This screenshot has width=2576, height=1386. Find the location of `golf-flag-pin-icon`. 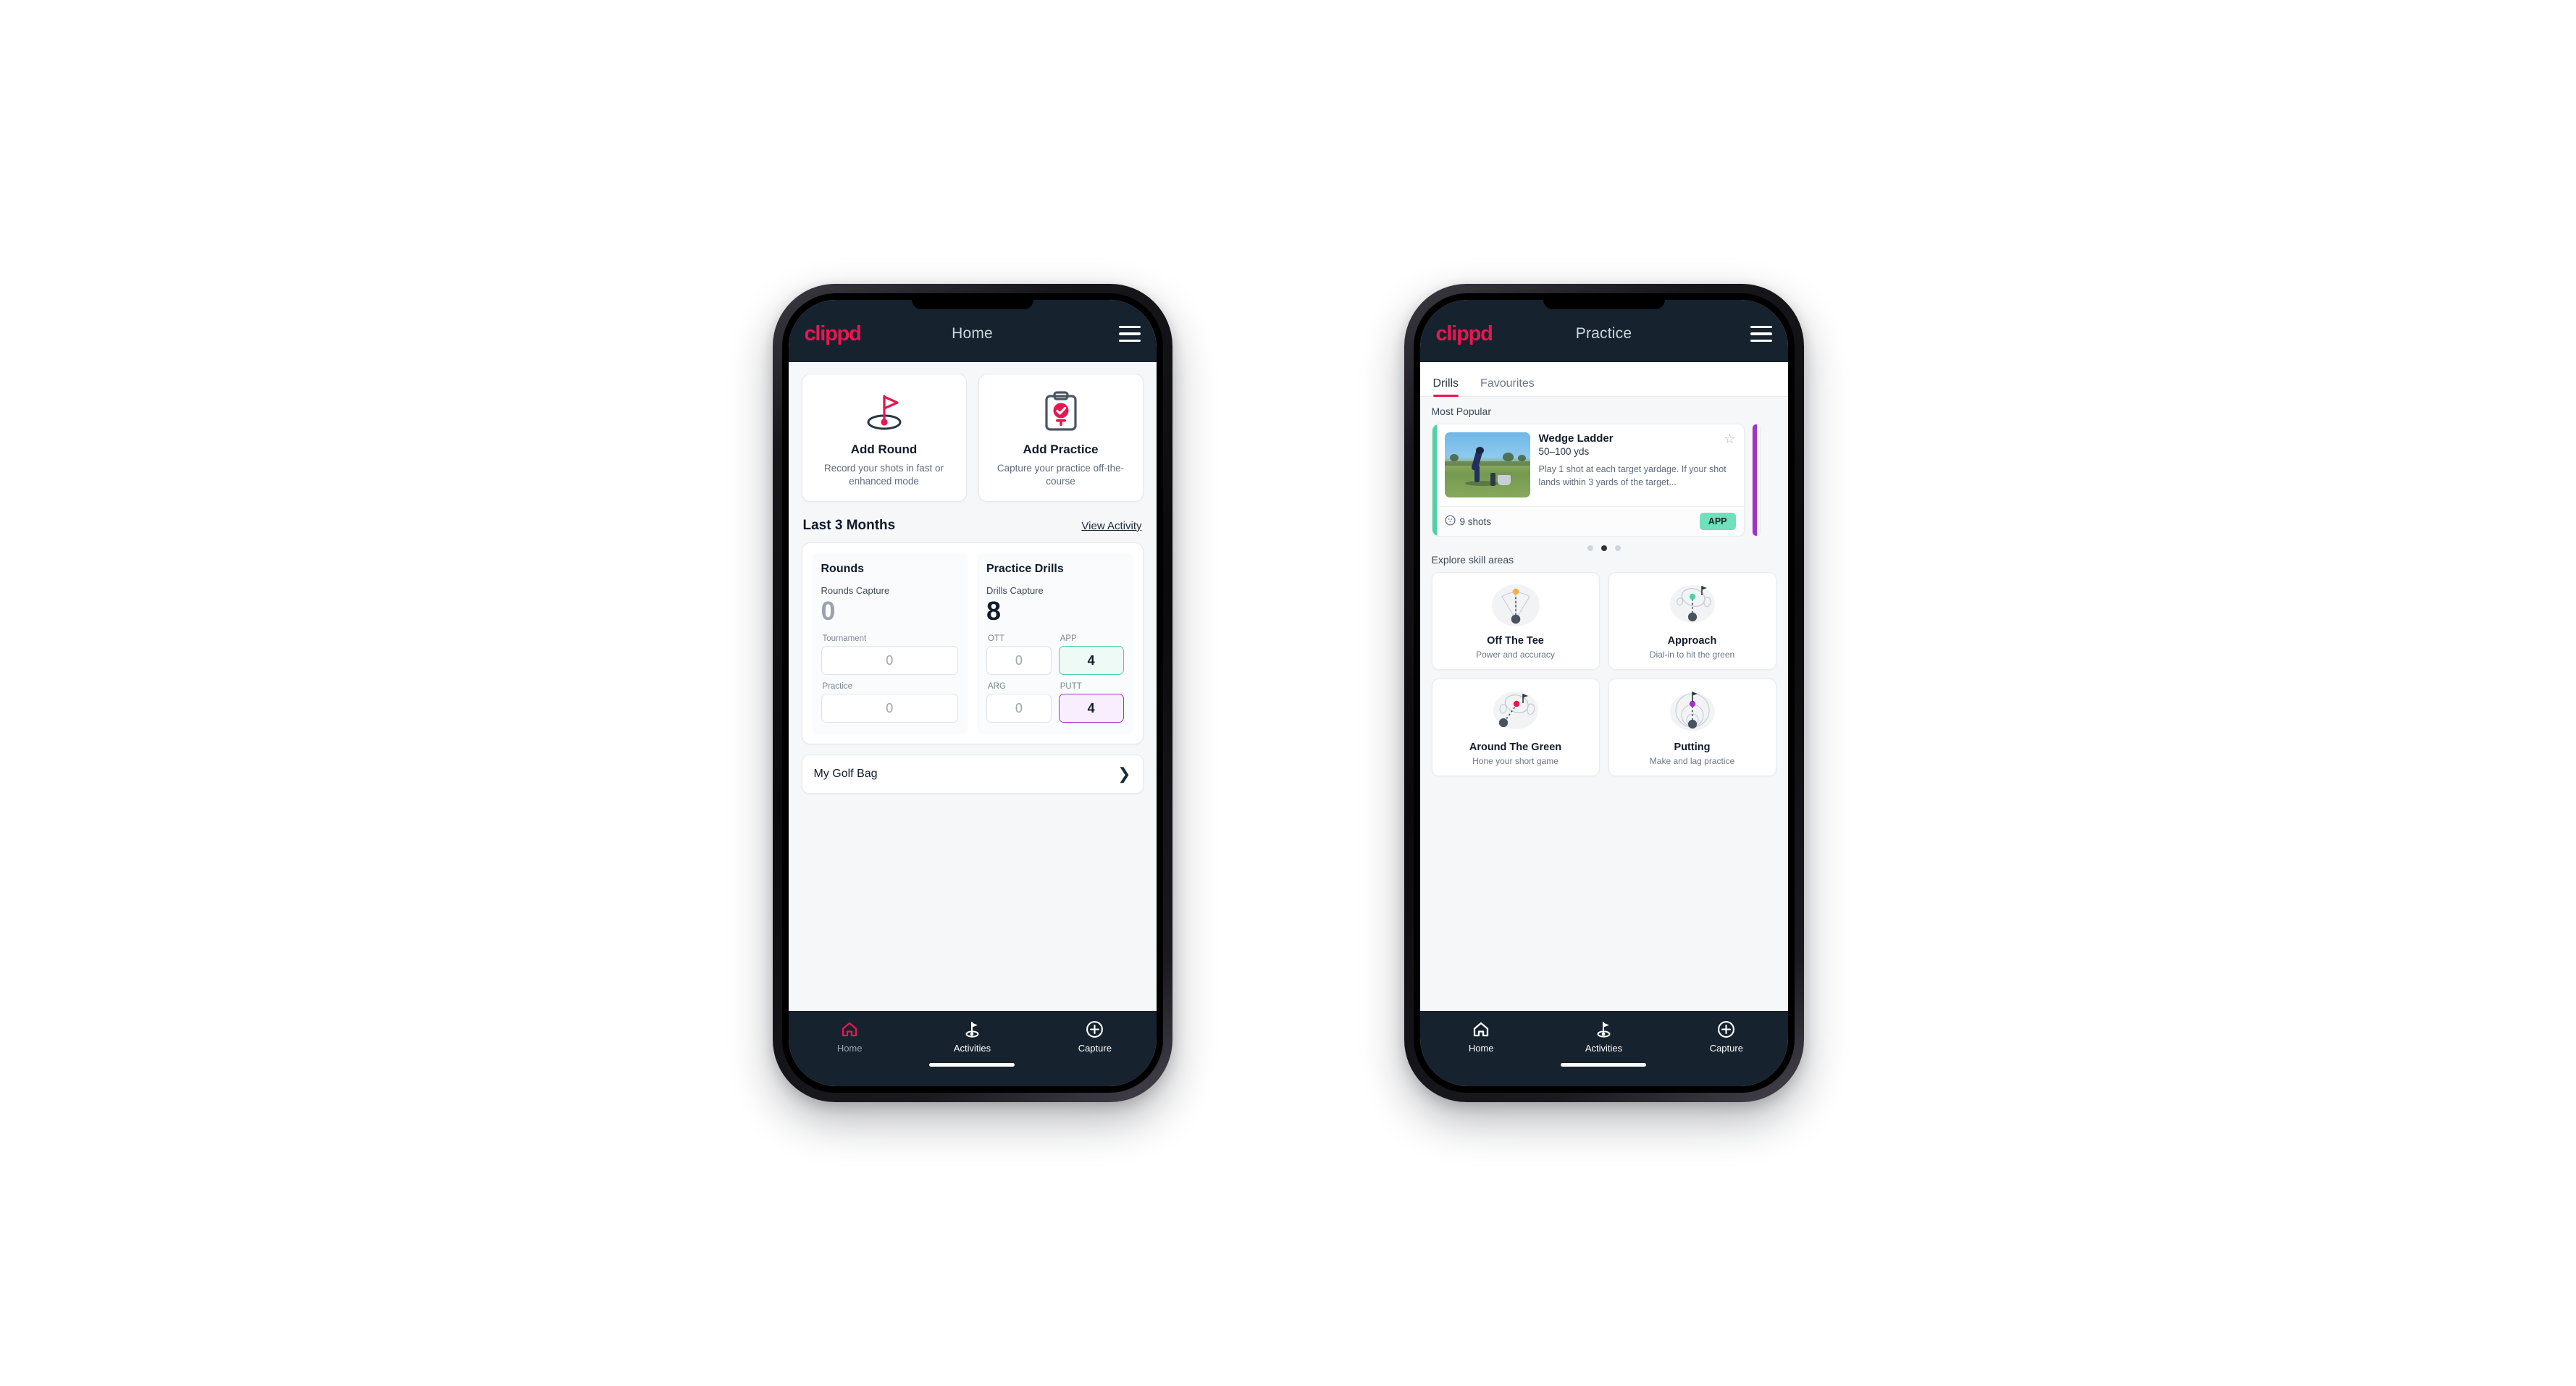

golf-flag-pin-icon is located at coordinates (884, 411).